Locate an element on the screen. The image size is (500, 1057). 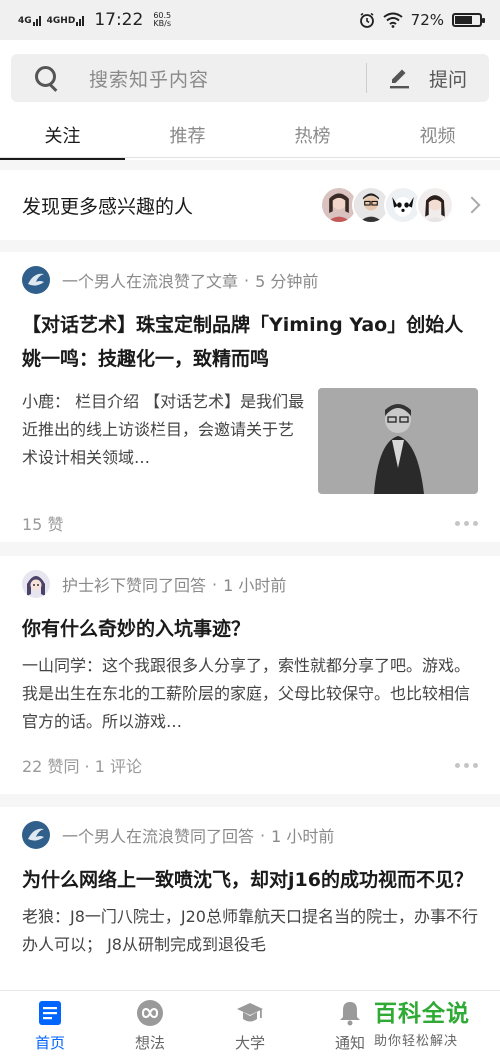
home-doc-icon is located at coordinates (50, 1013).